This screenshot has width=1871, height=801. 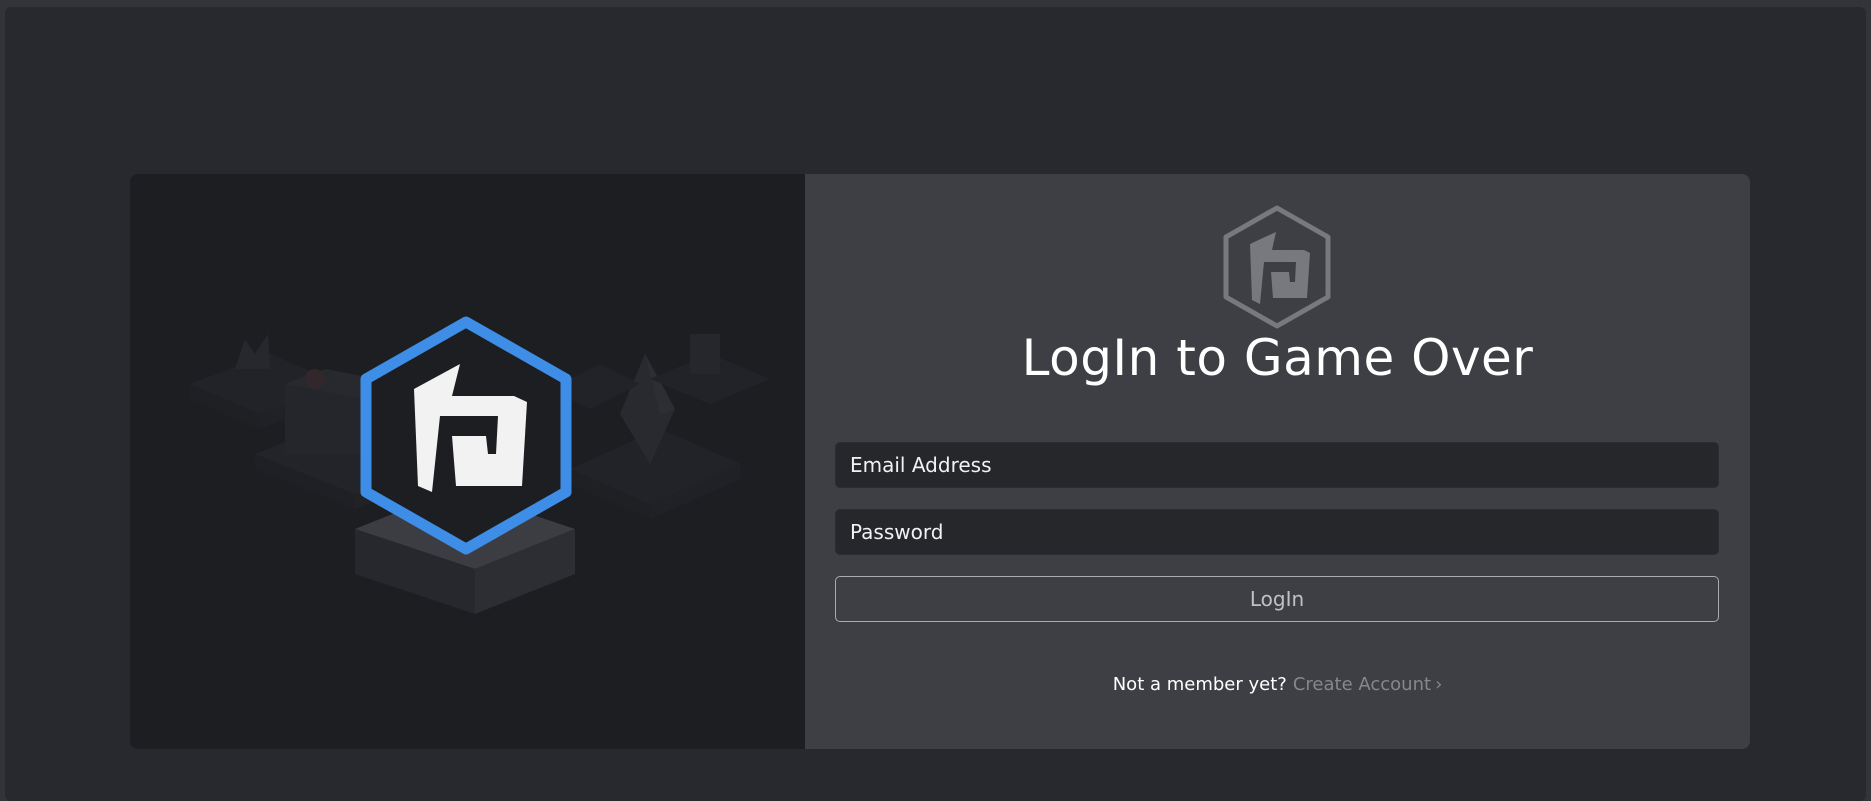 What do you see at coordinates (1277, 358) in the screenshot?
I see `page-title: LogIn to Game Over` at bounding box center [1277, 358].